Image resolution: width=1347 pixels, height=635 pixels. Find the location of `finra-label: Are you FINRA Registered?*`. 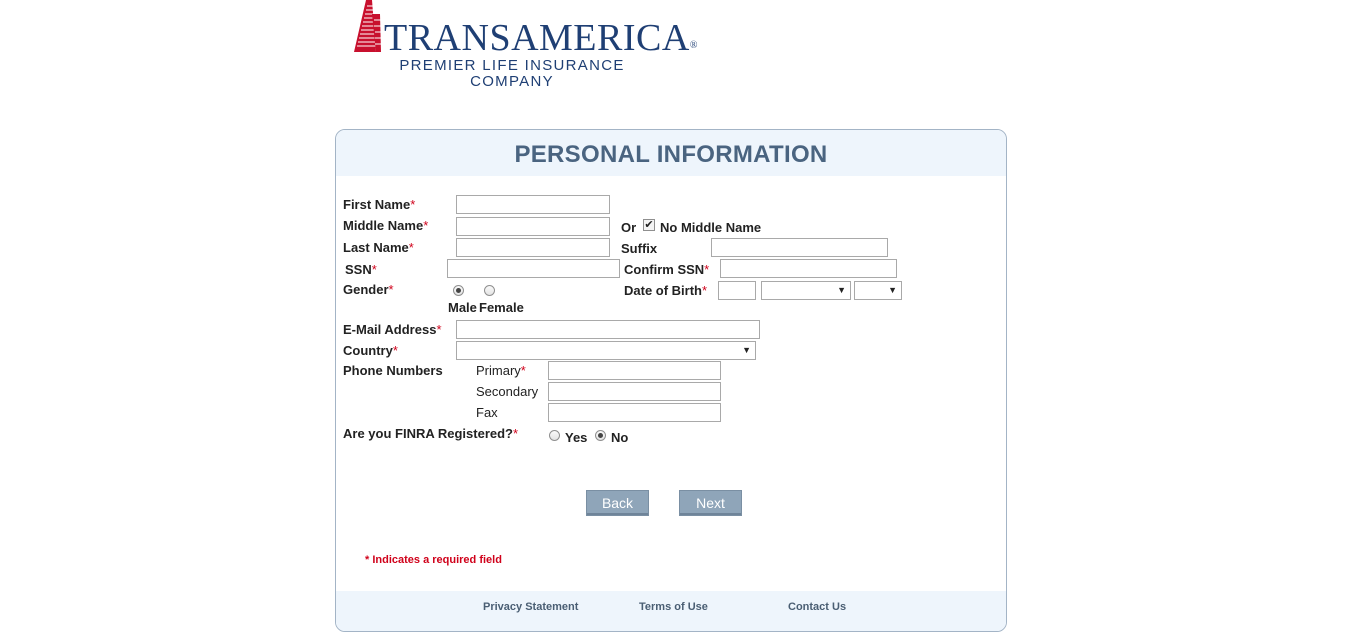

finra-label: Are you FINRA Registered?* is located at coordinates (431, 433).